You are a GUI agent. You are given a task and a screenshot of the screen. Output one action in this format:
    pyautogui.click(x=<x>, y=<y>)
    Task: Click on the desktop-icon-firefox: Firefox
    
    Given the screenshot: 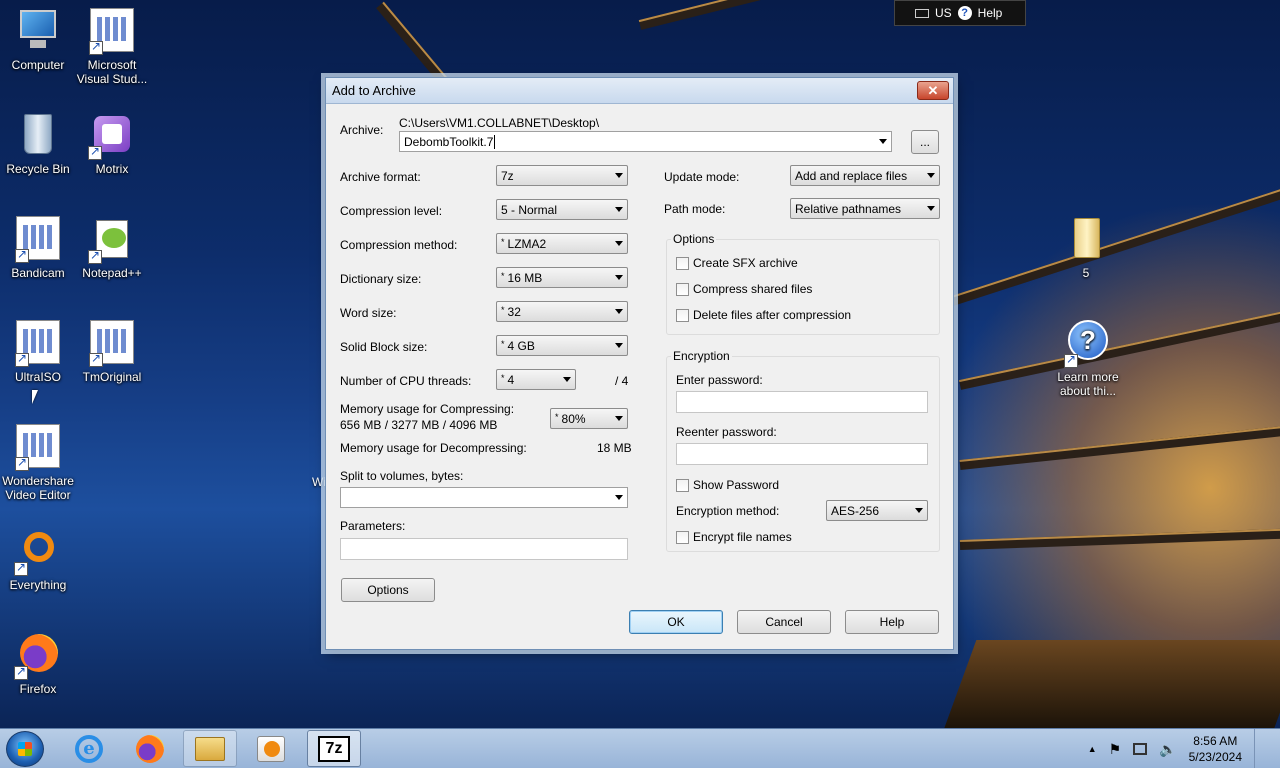 What is the action you would take?
    pyautogui.click(x=38, y=664)
    